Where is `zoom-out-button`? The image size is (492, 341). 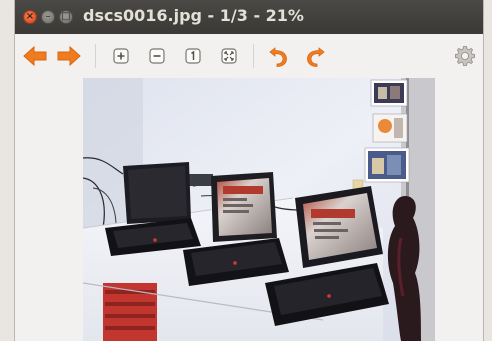
zoom-out-button is located at coordinates (157, 56).